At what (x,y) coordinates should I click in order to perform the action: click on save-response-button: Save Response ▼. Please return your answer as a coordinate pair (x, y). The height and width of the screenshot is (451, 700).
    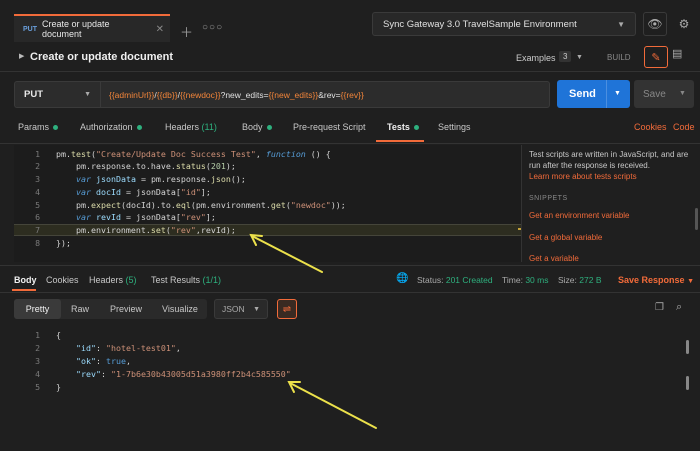
    Looking at the image, I should click on (656, 280).